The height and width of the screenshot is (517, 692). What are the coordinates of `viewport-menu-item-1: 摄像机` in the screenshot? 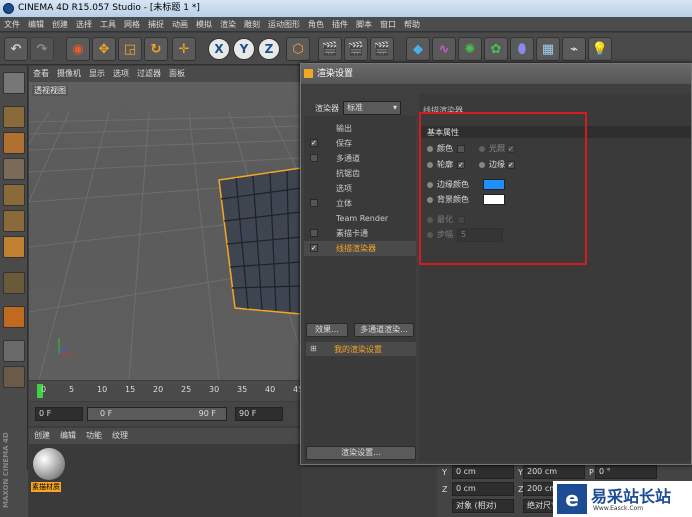 It's located at (69, 74).